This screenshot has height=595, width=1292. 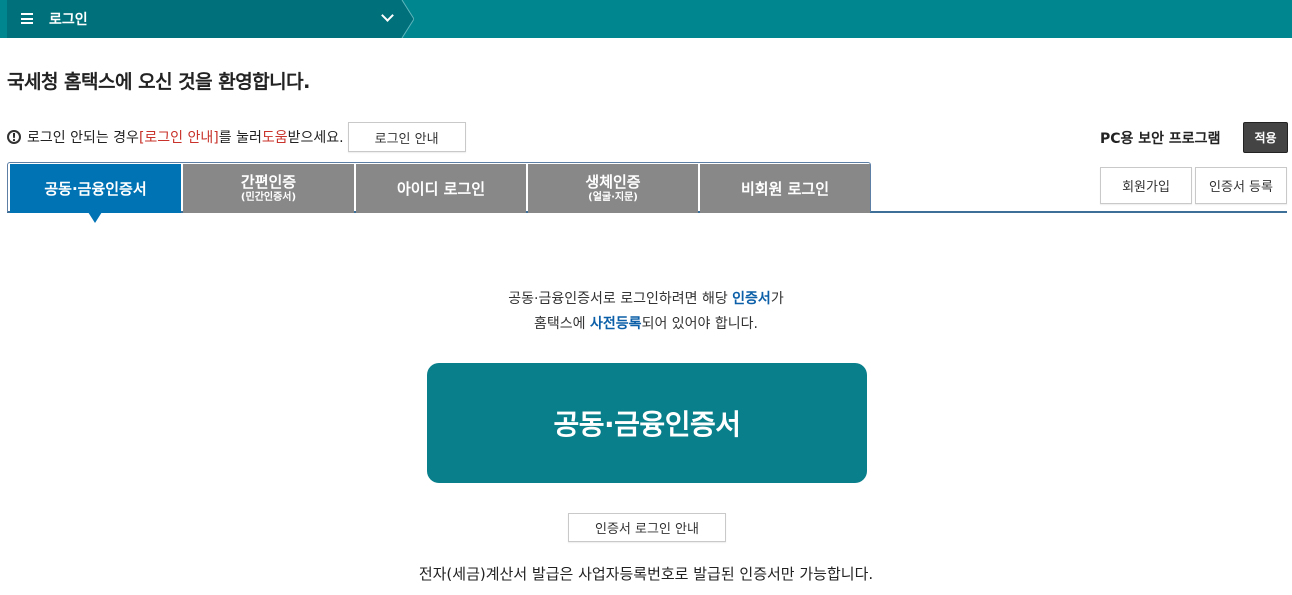 What do you see at coordinates (274, 138) in the screenshot?
I see `help-word: 도움` at bounding box center [274, 138].